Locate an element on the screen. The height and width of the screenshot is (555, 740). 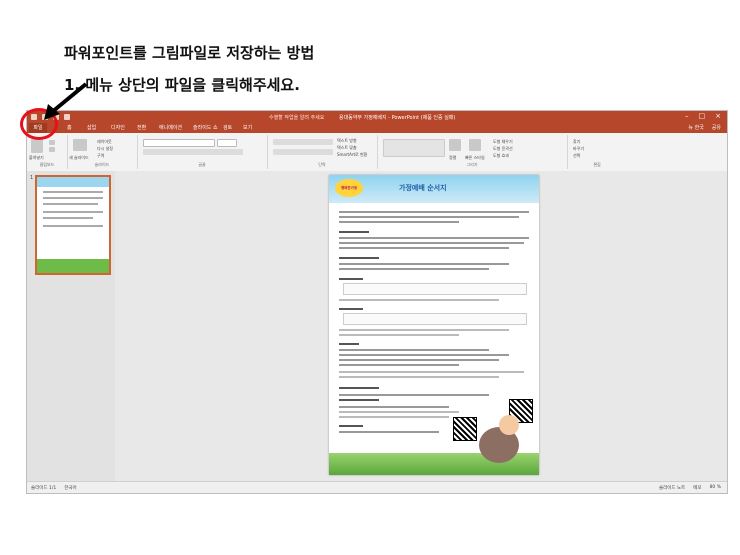
tab-transitions: 전환 is located at coordinates (141, 127).